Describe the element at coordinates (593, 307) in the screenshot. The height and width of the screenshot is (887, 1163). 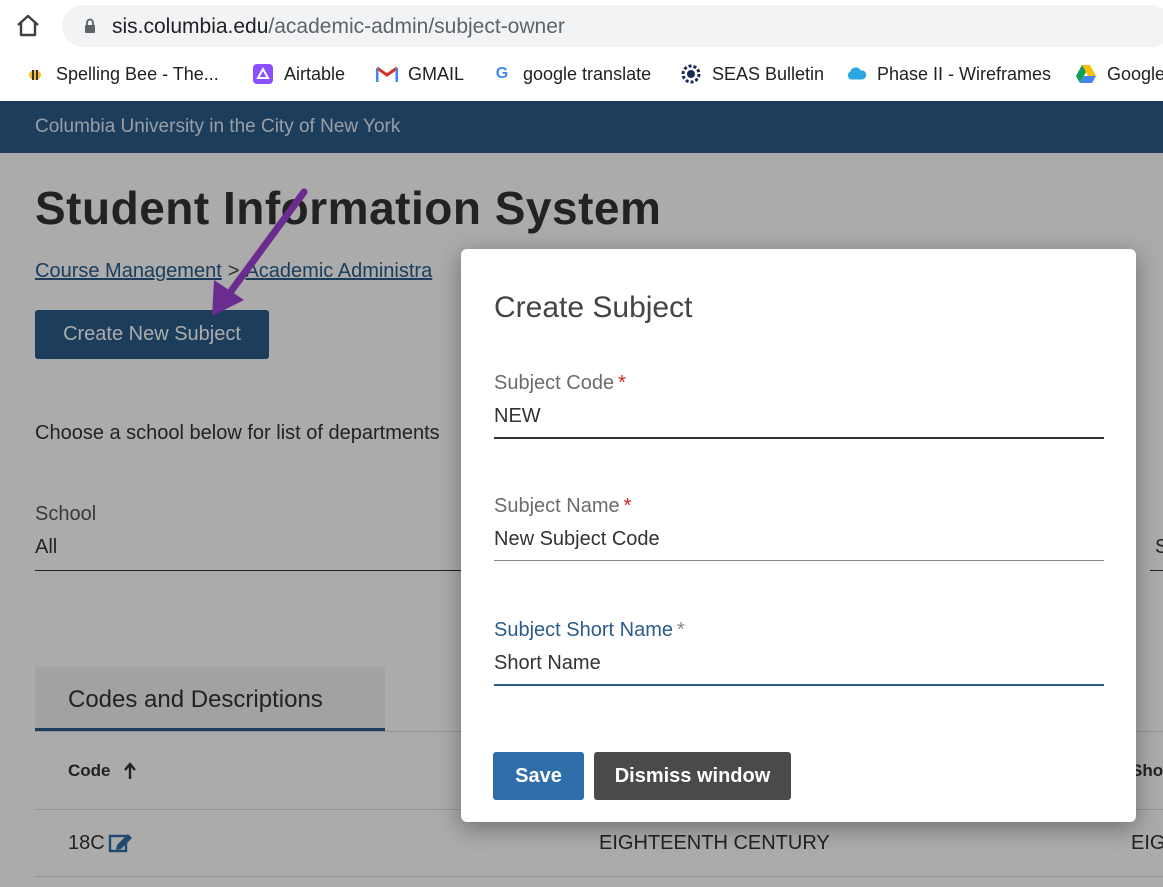
I see `dialog-title: Create Subject` at that location.